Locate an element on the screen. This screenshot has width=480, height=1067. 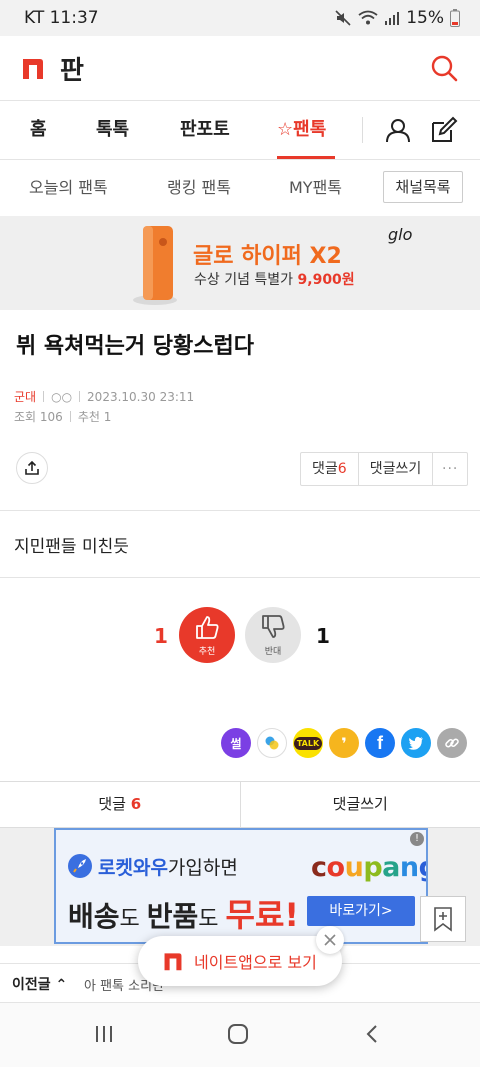
battery-icon is located at coordinates (455, 18).